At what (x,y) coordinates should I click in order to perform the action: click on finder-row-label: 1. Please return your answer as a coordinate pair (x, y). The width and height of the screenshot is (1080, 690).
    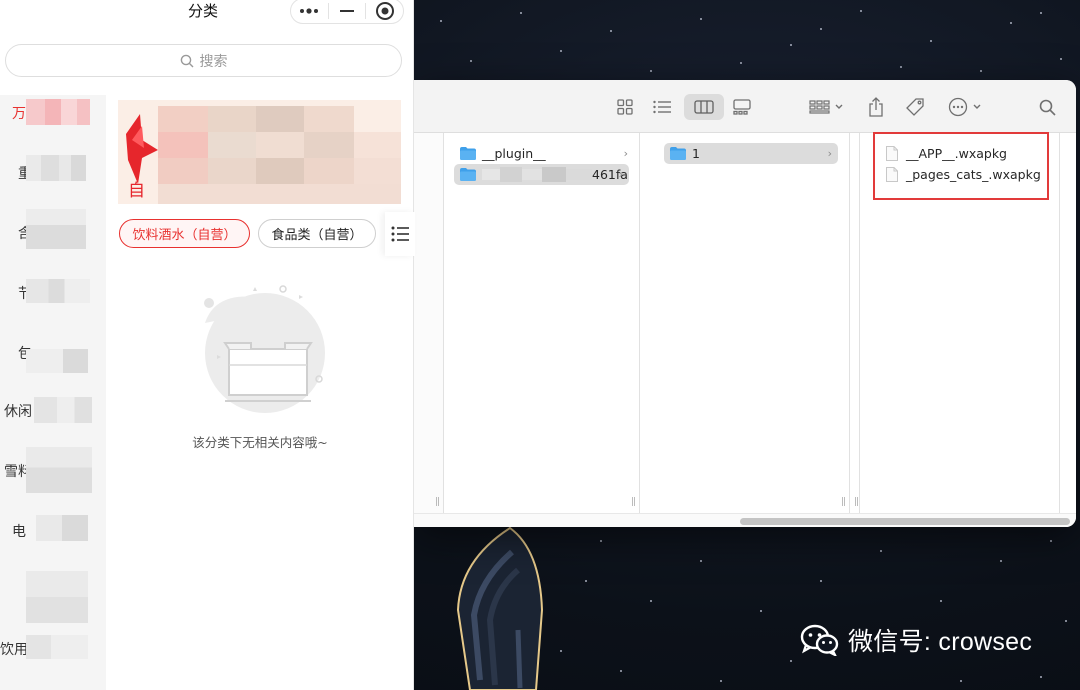
    Looking at the image, I should click on (696, 153).